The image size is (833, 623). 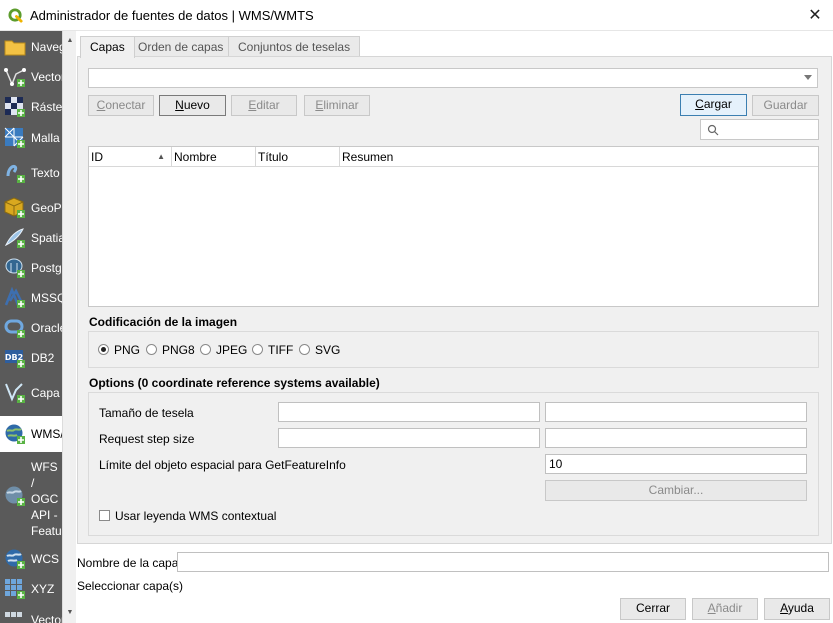 I want to click on sidebar-item-oracle: Oracle, so click(x=31, y=328).